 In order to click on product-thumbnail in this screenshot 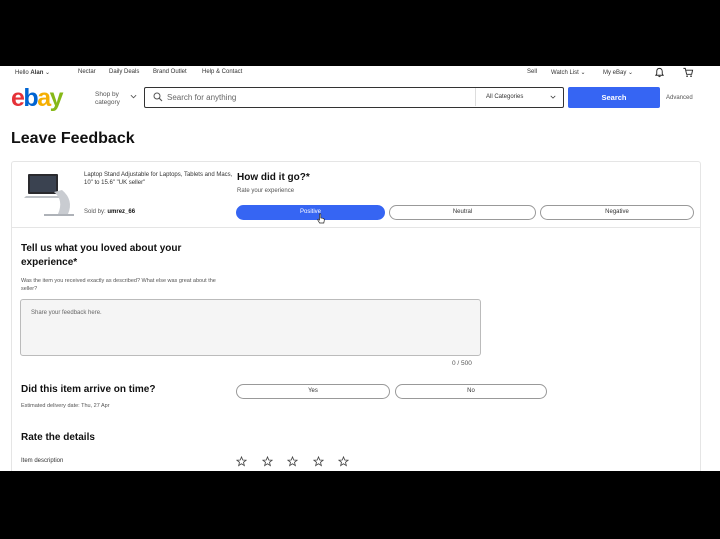, I will do `click(49, 195)`.